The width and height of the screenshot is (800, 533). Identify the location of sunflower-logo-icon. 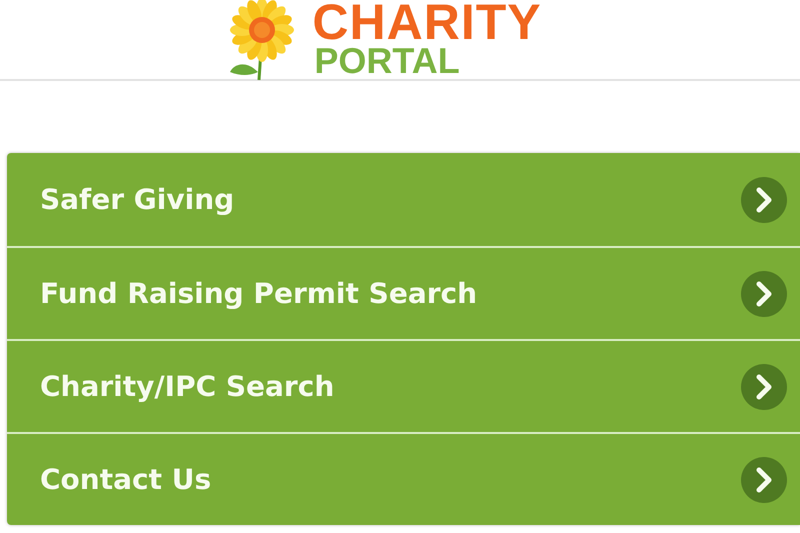
(261, 40).